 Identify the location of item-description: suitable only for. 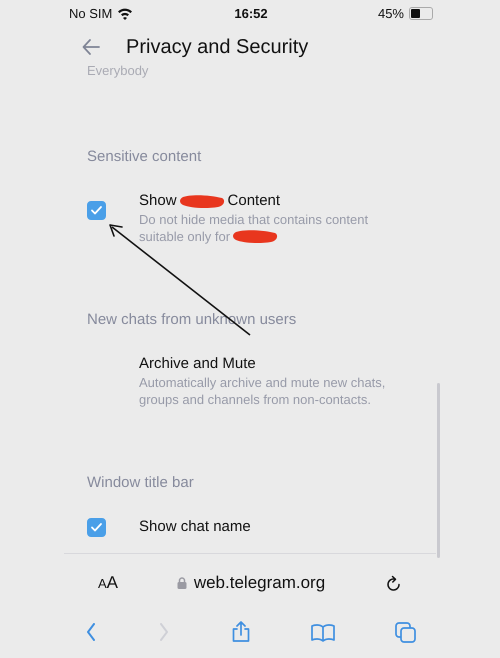
(184, 236).